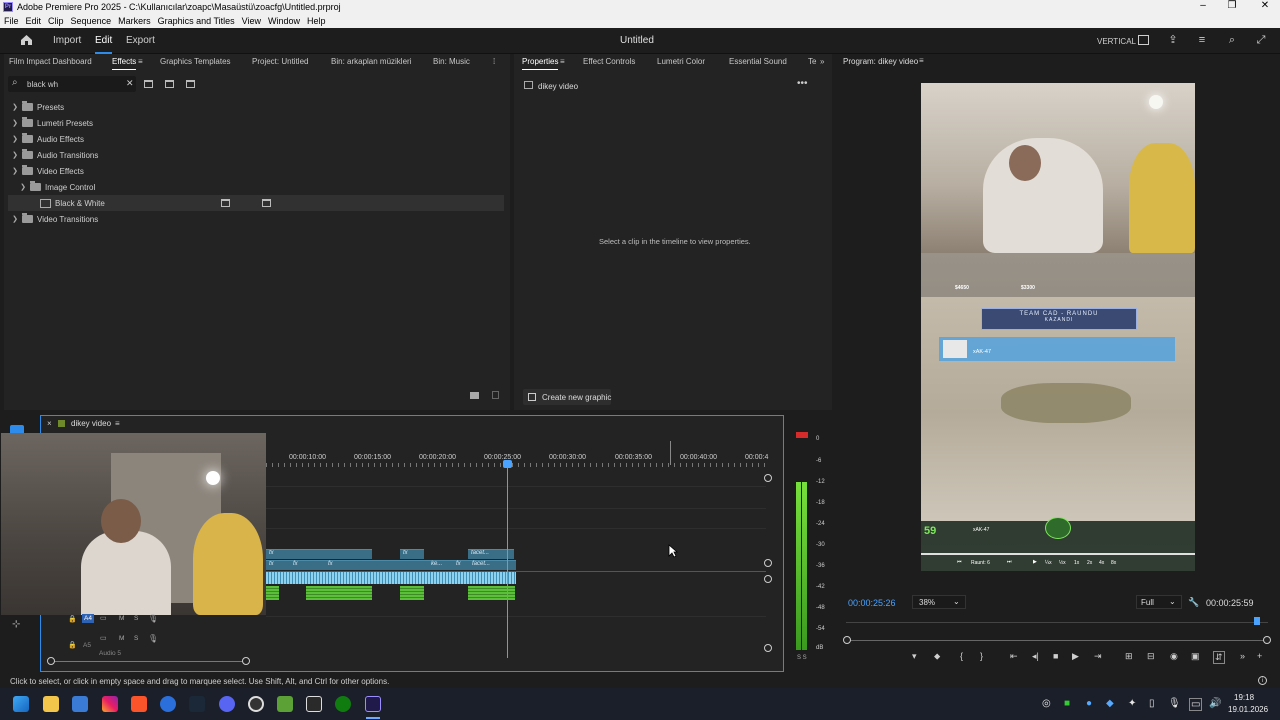 The width and height of the screenshot is (1280, 720). What do you see at coordinates (1219, 657) in the screenshot?
I see `proxy-toggle-icon: ⇵` at bounding box center [1219, 657].